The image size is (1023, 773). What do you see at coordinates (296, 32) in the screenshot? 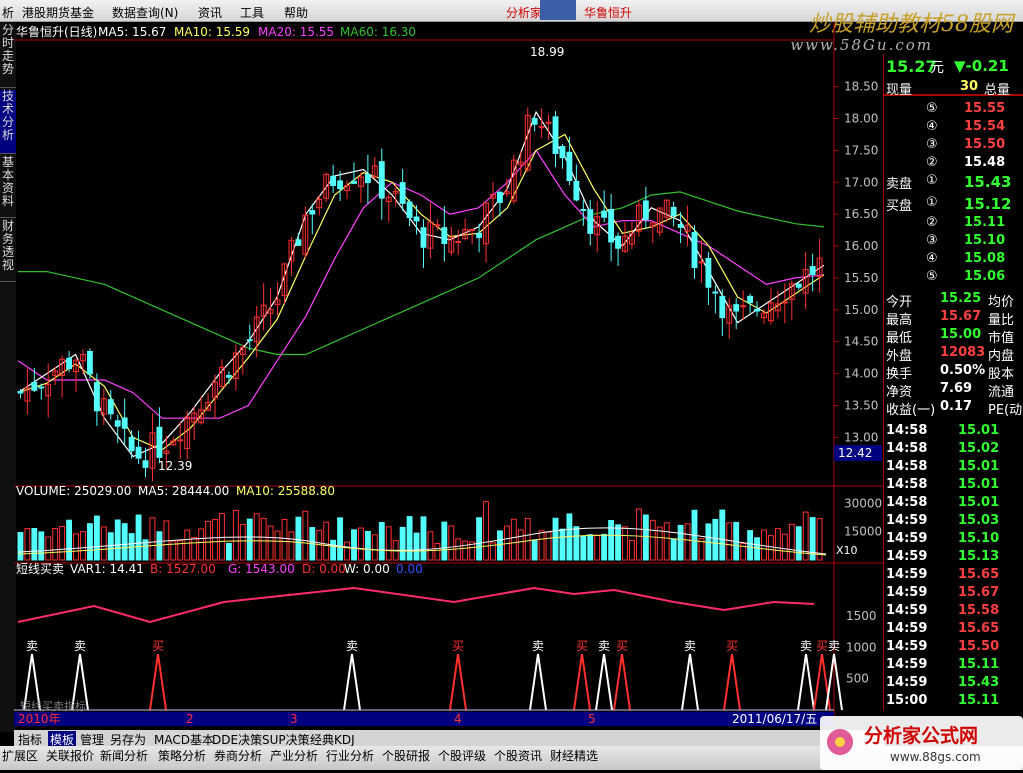
I see `ma20-label: MA20: 15.55` at bounding box center [296, 32].